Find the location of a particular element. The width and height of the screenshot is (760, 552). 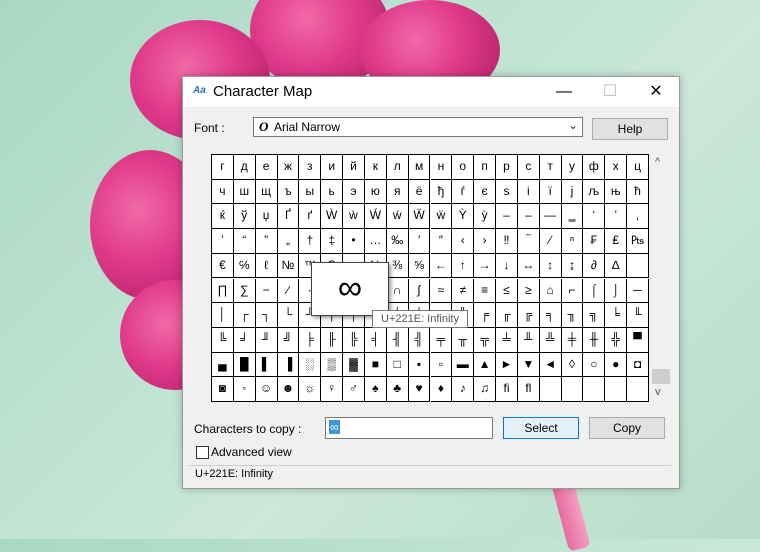

character-cell: щ is located at coordinates (266, 192).